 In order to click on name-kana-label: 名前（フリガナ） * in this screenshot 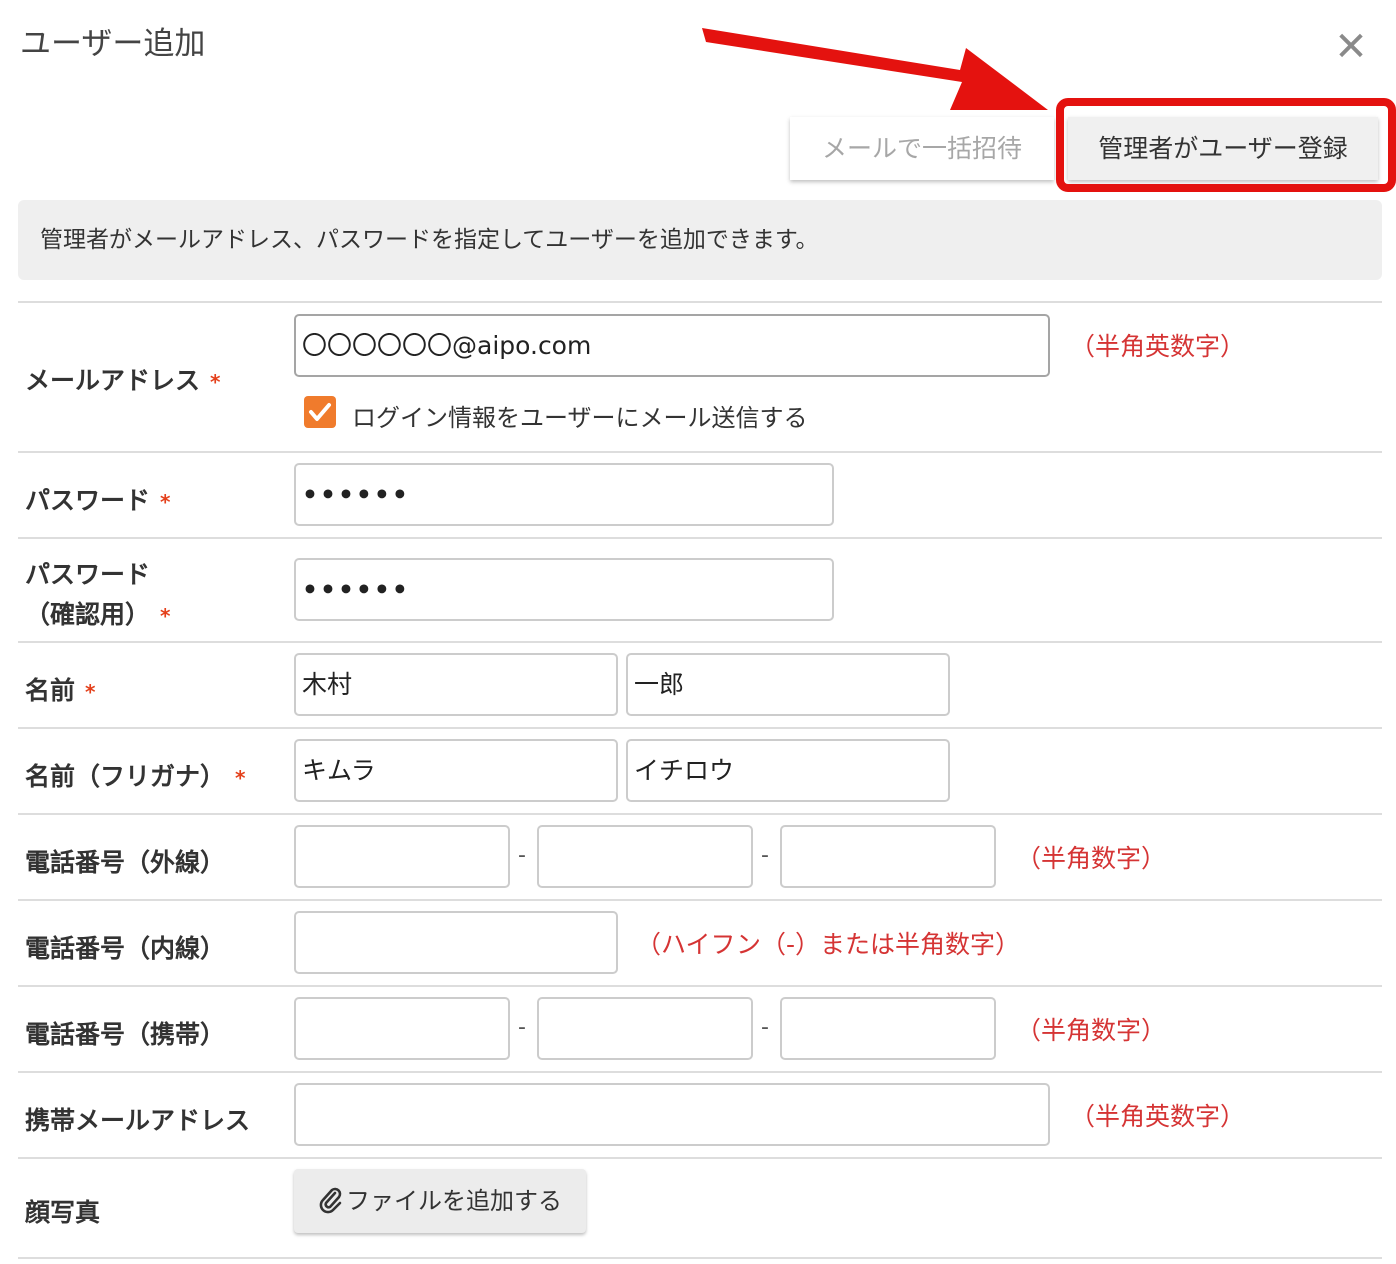, I will do `click(135, 776)`.